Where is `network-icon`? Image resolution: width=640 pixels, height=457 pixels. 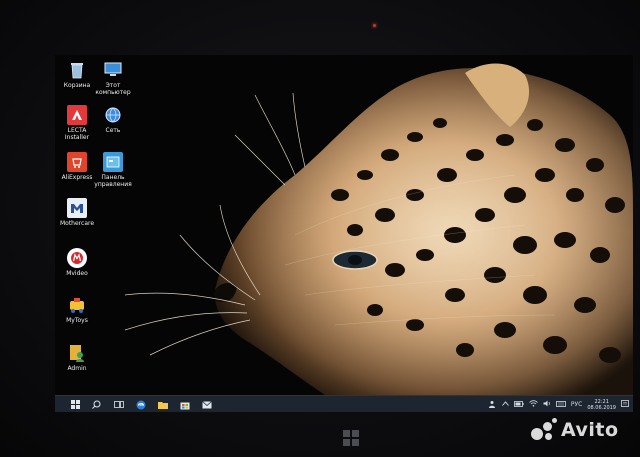 network-icon is located at coordinates (113, 115).